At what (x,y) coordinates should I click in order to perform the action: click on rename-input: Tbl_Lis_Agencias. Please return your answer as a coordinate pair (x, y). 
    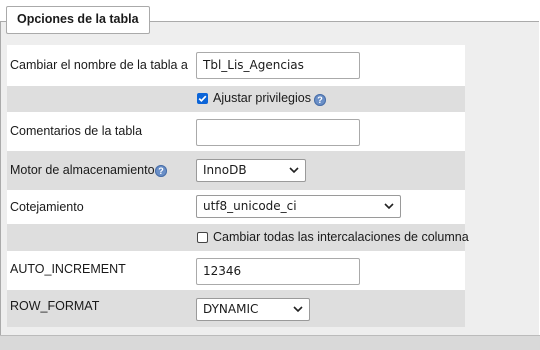
    Looking at the image, I should click on (278, 65).